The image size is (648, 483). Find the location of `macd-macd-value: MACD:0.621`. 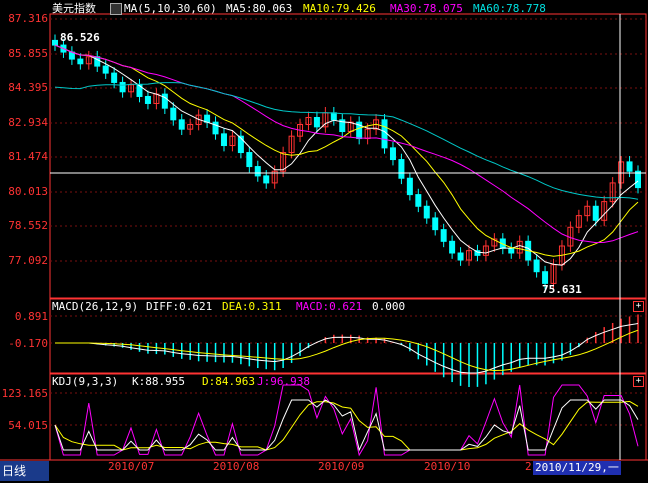

macd-macd-value: MACD:0.621 is located at coordinates (329, 306).